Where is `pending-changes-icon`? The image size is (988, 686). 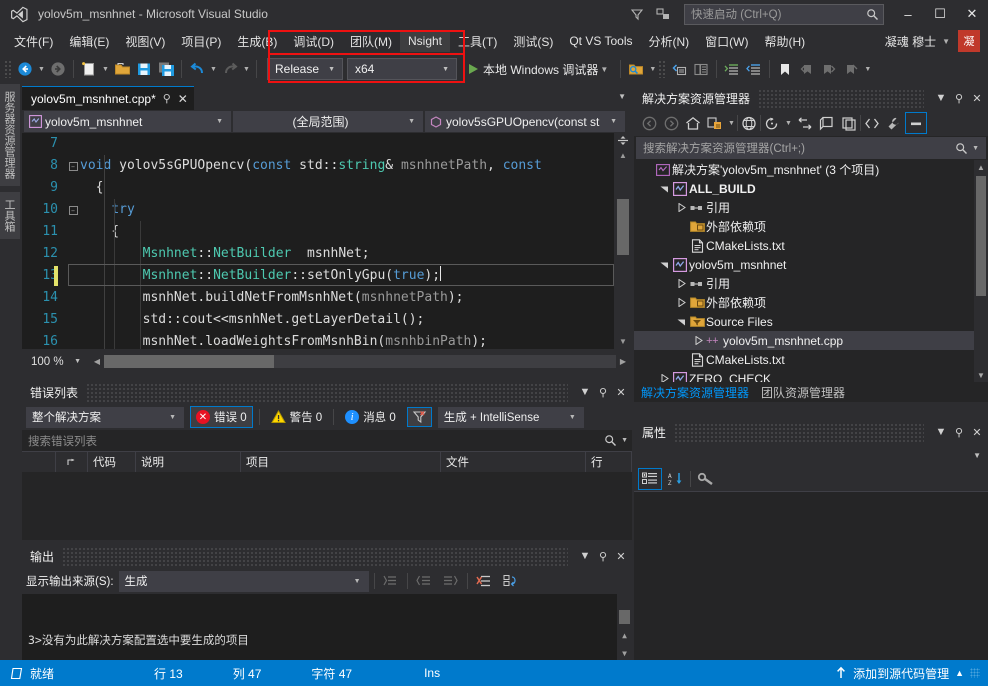
pending-changes-icon is located at coordinates (715, 123).